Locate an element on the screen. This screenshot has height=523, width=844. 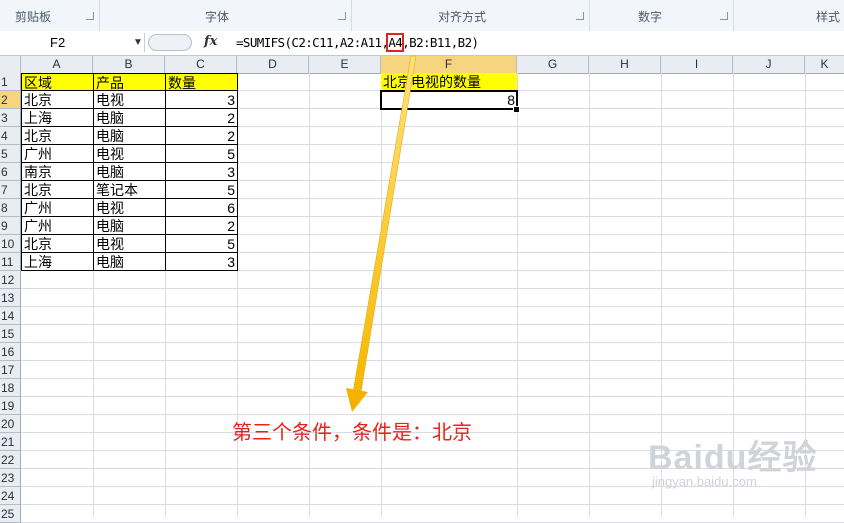
table-header-cell: 区域 is located at coordinates (57, 82).